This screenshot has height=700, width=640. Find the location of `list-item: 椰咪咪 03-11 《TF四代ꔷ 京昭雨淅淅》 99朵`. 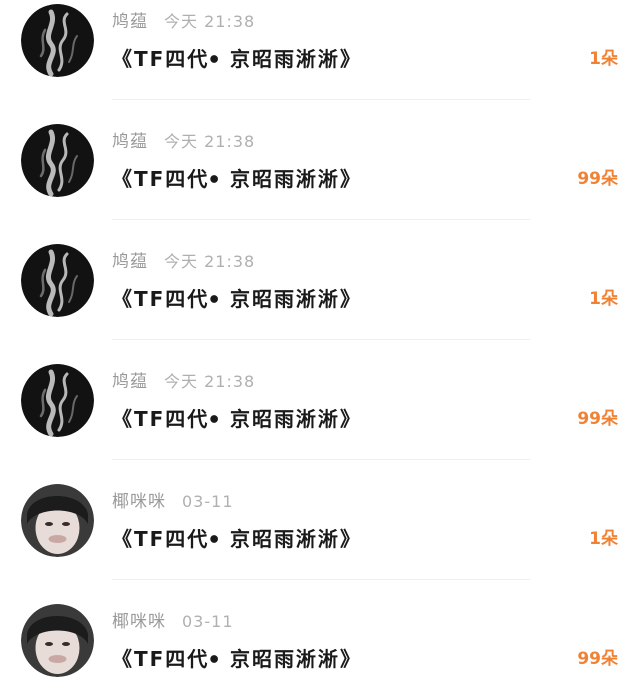

list-item: 椰咪咪 03-11 《TF四代ꔷ 京昭雨淅淅》 99朵 is located at coordinates (320, 650).